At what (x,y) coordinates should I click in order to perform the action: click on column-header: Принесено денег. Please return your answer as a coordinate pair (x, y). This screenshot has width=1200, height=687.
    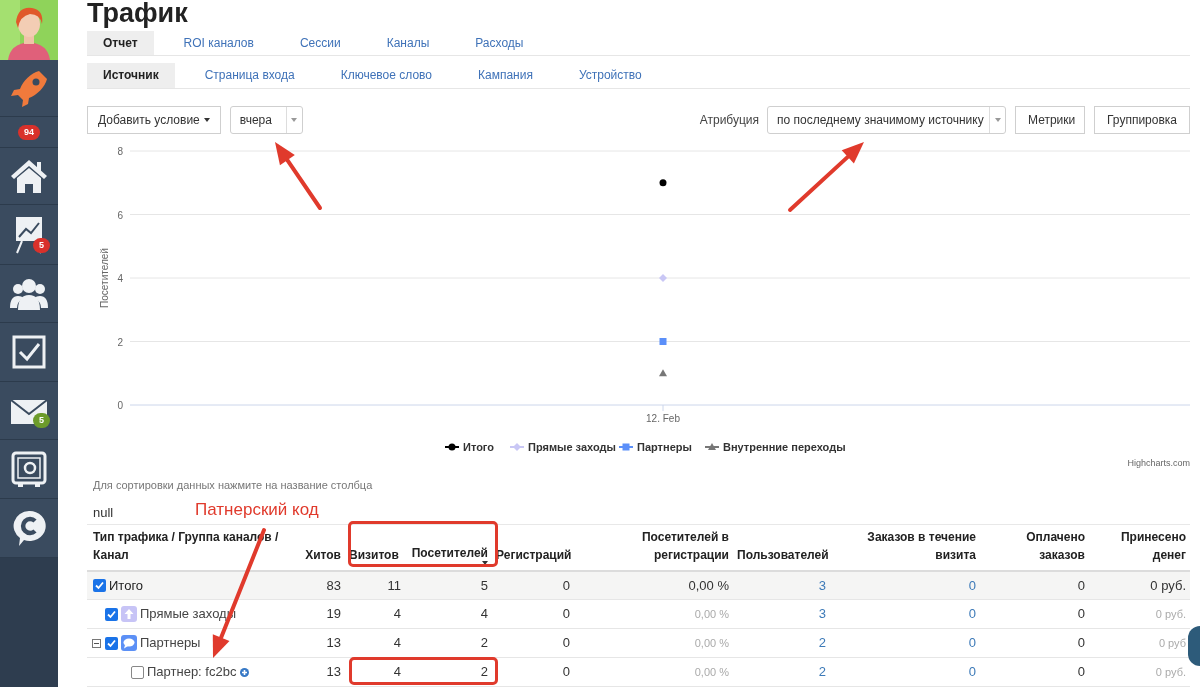
    Looking at the image, I should click on (1139, 547).